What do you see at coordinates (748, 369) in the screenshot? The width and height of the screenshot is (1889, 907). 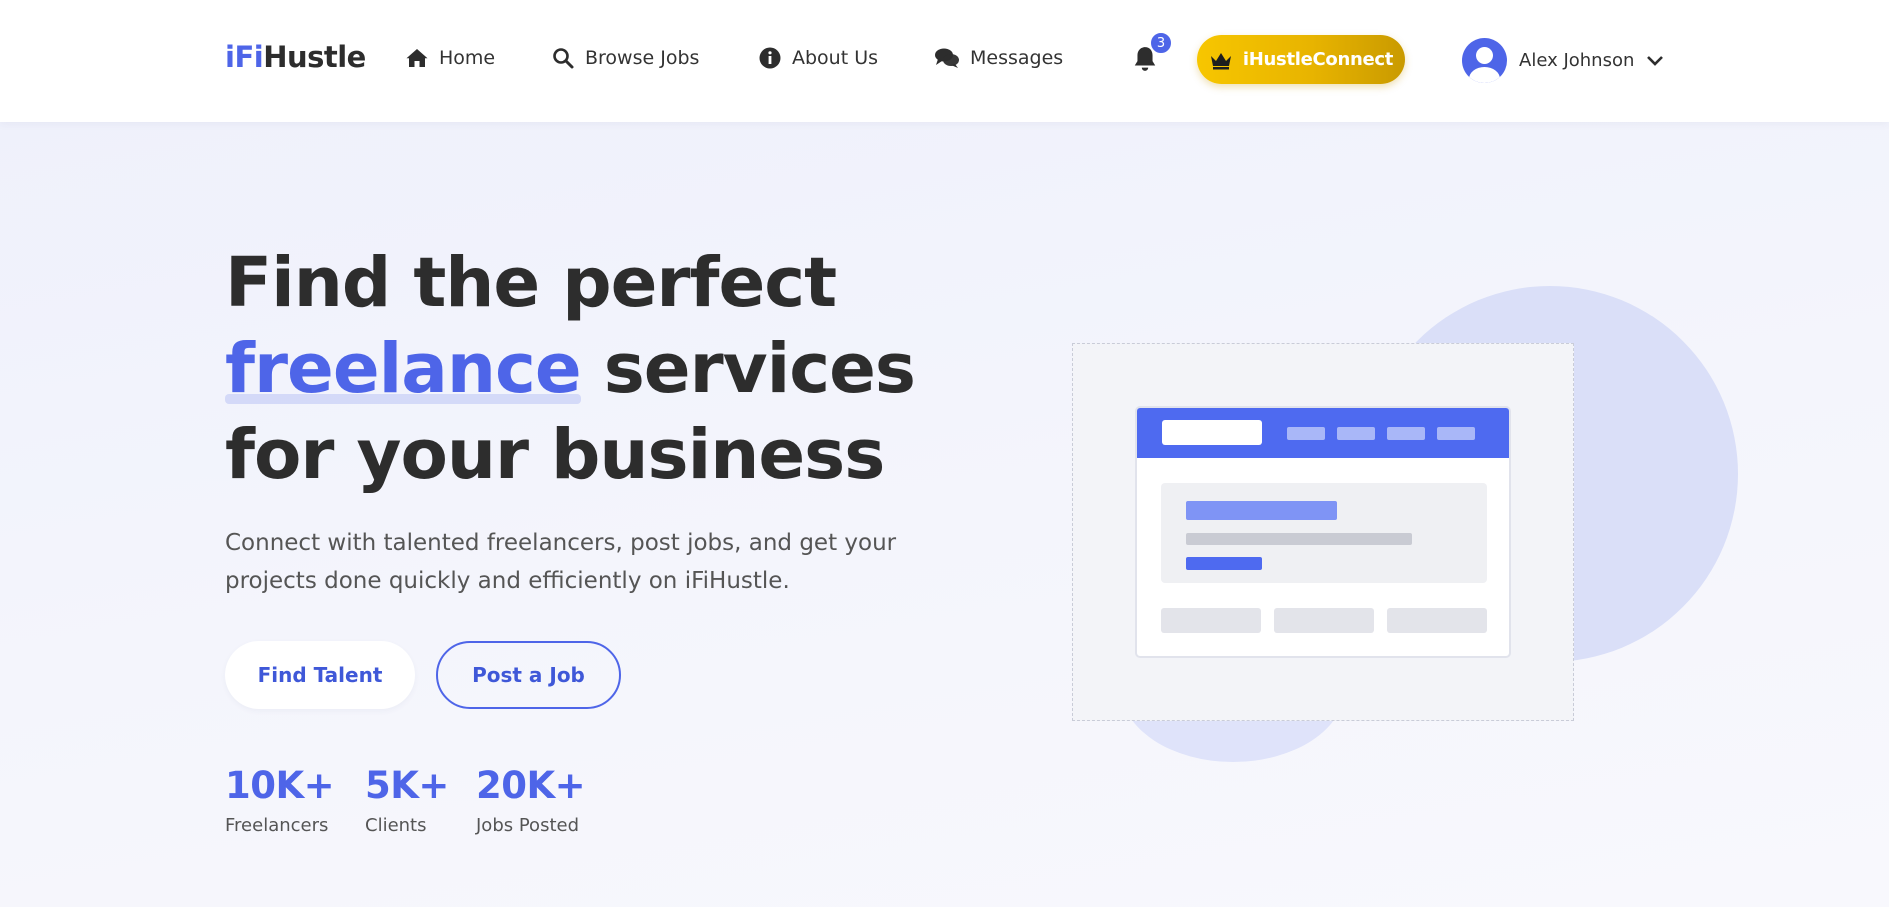 I see `hero-title-line2: services` at bounding box center [748, 369].